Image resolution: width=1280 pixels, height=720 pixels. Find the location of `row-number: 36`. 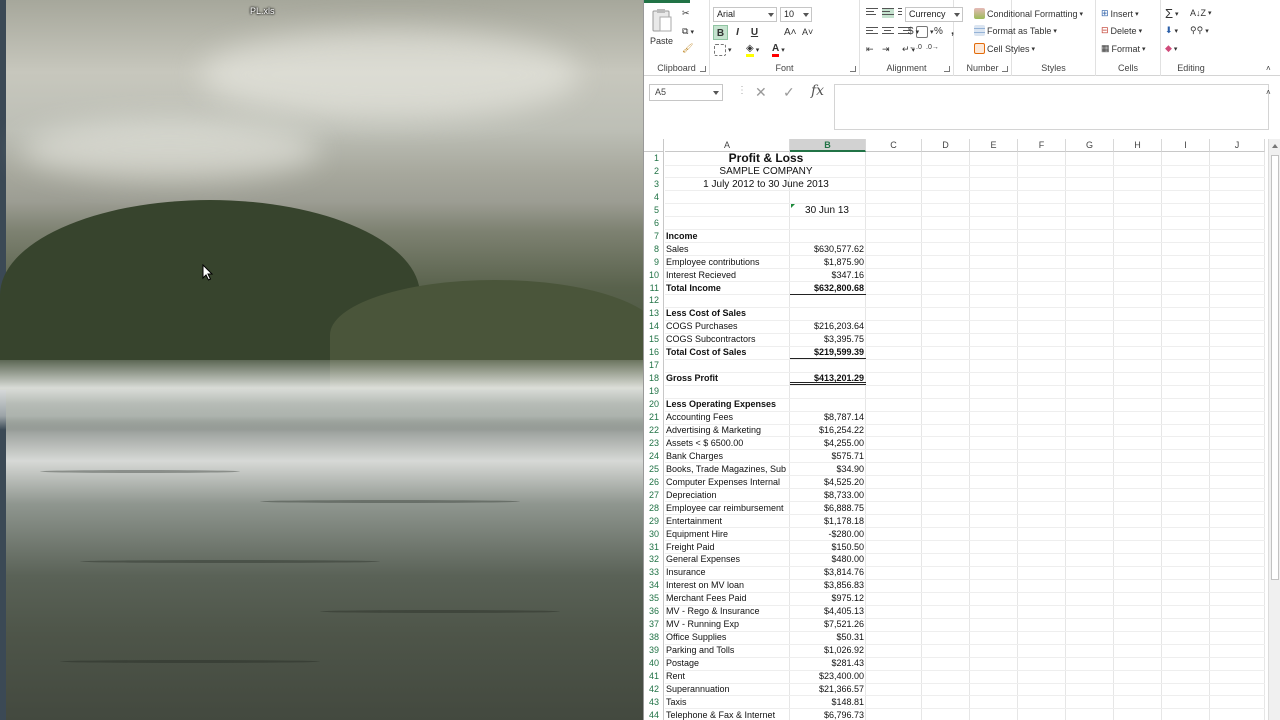

row-number: 36 is located at coordinates (654, 612).